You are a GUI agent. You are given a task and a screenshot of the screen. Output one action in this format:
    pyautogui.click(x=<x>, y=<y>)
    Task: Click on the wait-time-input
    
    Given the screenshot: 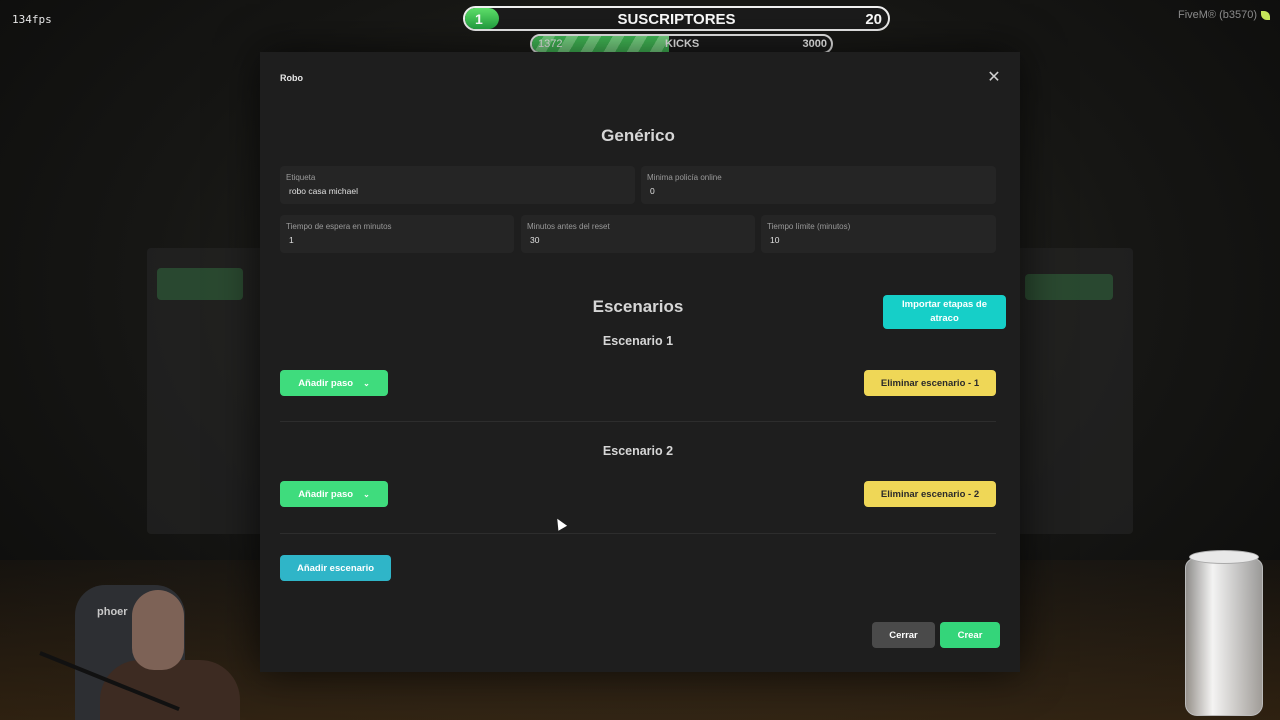 What is the action you would take?
    pyautogui.click(x=388, y=240)
    